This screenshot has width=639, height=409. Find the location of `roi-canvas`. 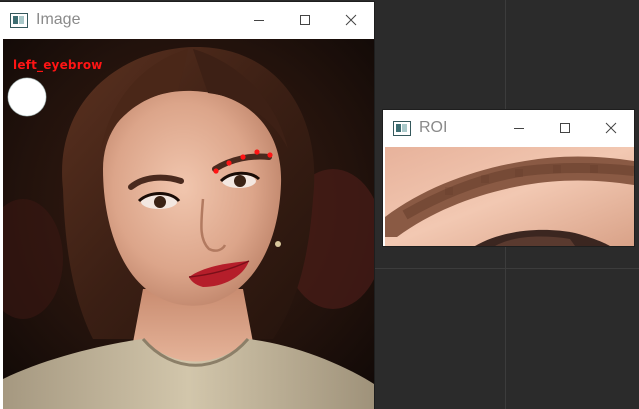

roi-canvas is located at coordinates (509, 196).